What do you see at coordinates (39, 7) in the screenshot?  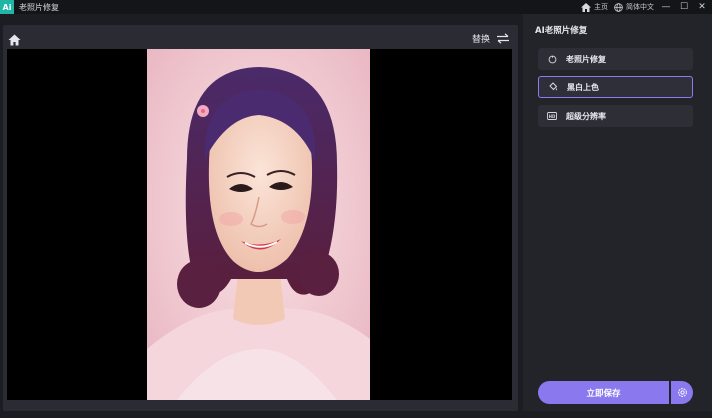 I see `app-title: 老照片修复` at bounding box center [39, 7].